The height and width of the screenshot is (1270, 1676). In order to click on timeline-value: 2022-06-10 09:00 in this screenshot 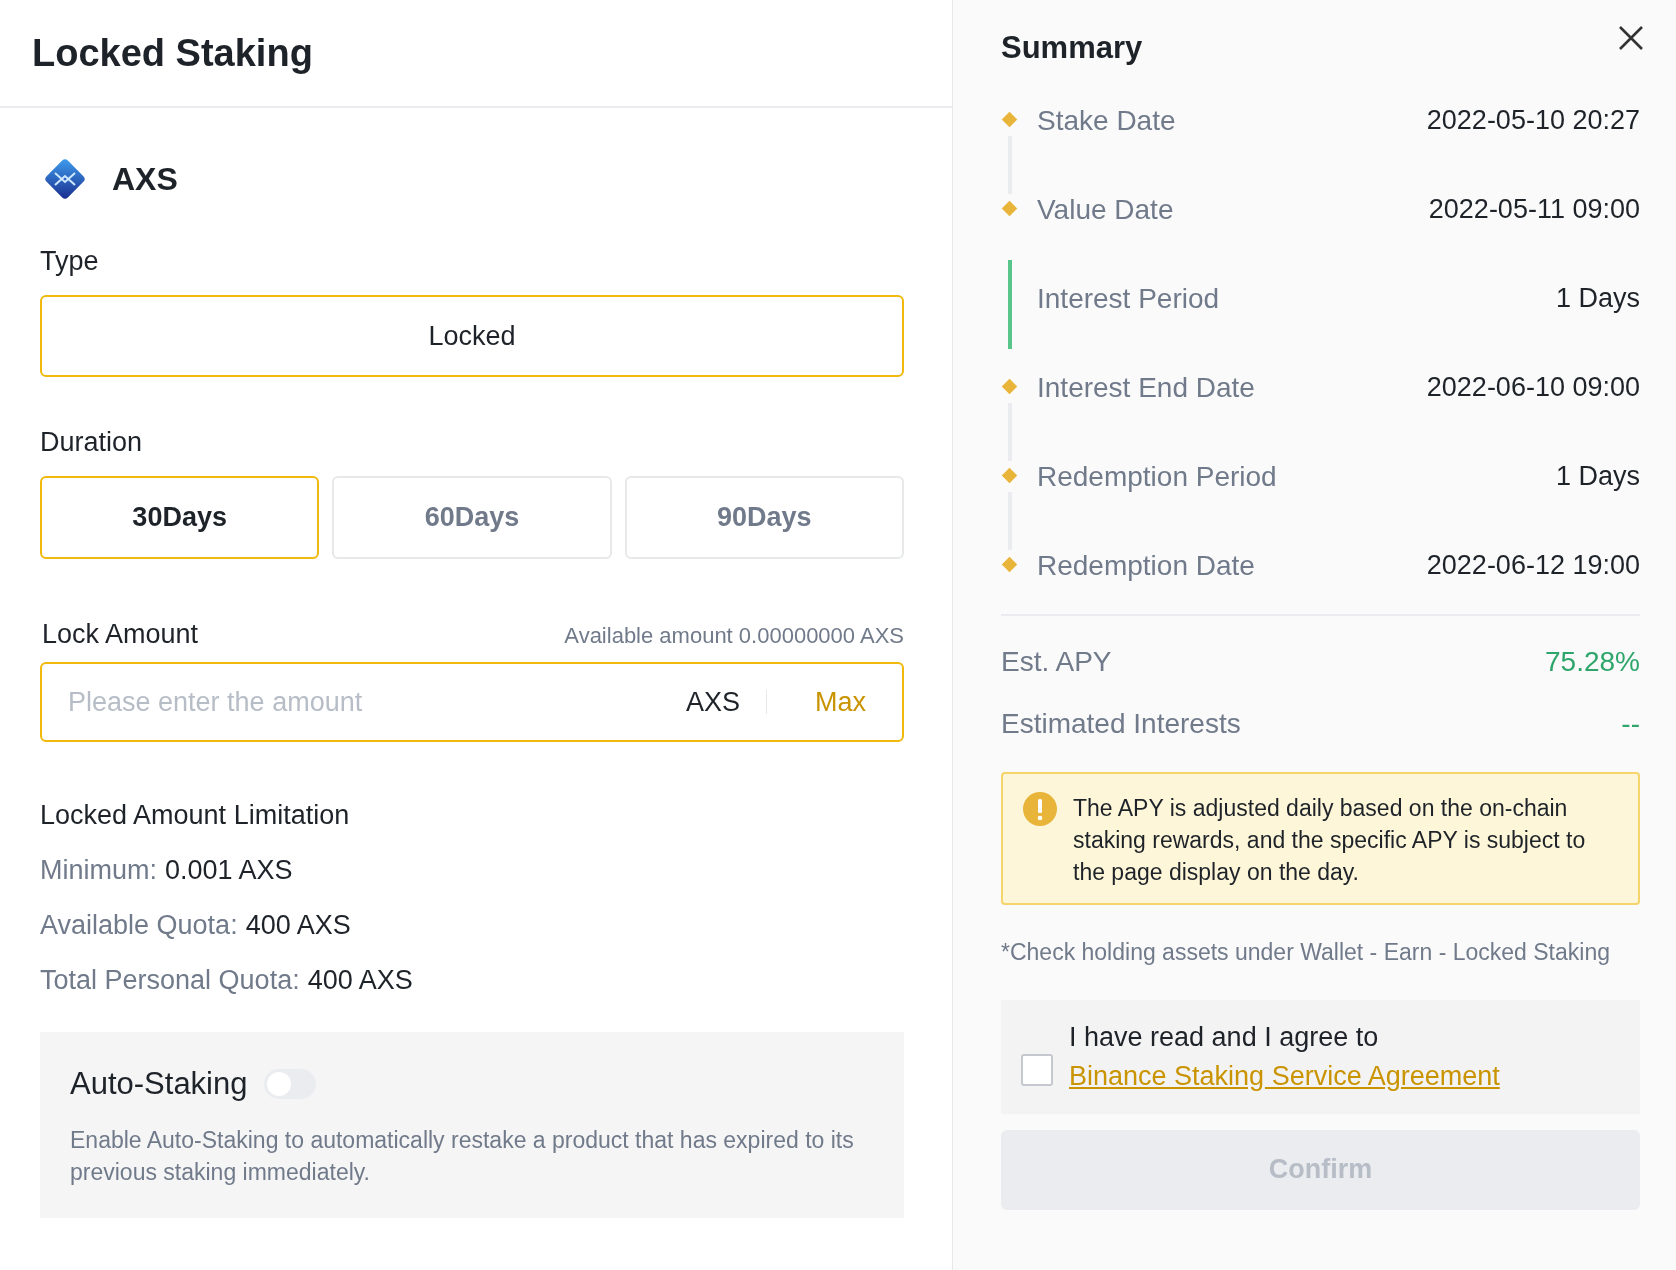, I will do `click(1533, 387)`.